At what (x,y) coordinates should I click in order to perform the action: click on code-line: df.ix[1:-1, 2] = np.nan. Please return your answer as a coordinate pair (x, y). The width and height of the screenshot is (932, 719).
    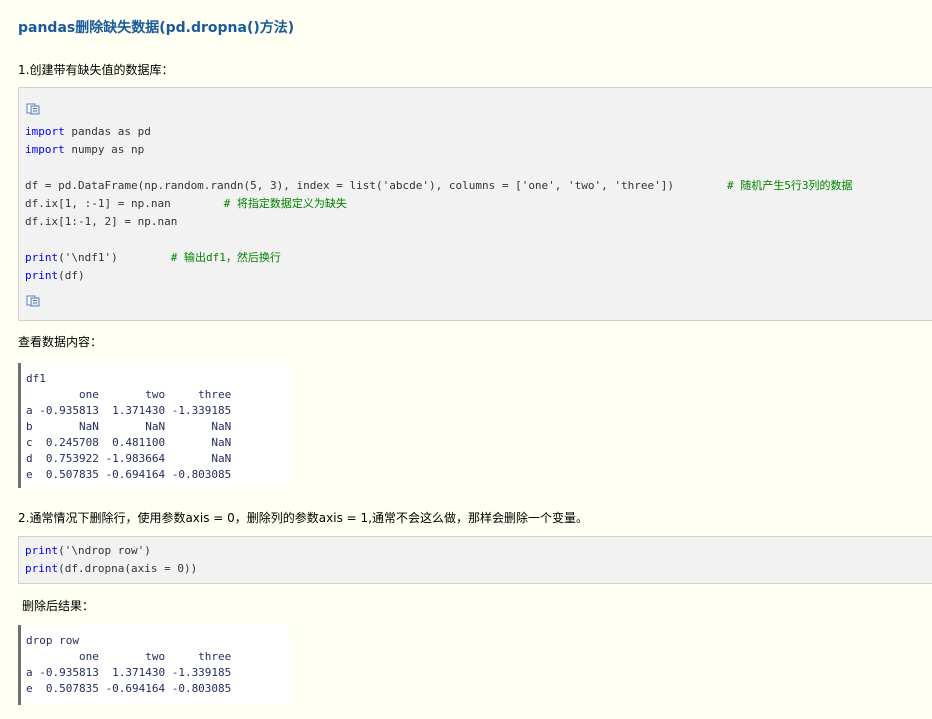
    Looking at the image, I should click on (101, 221).